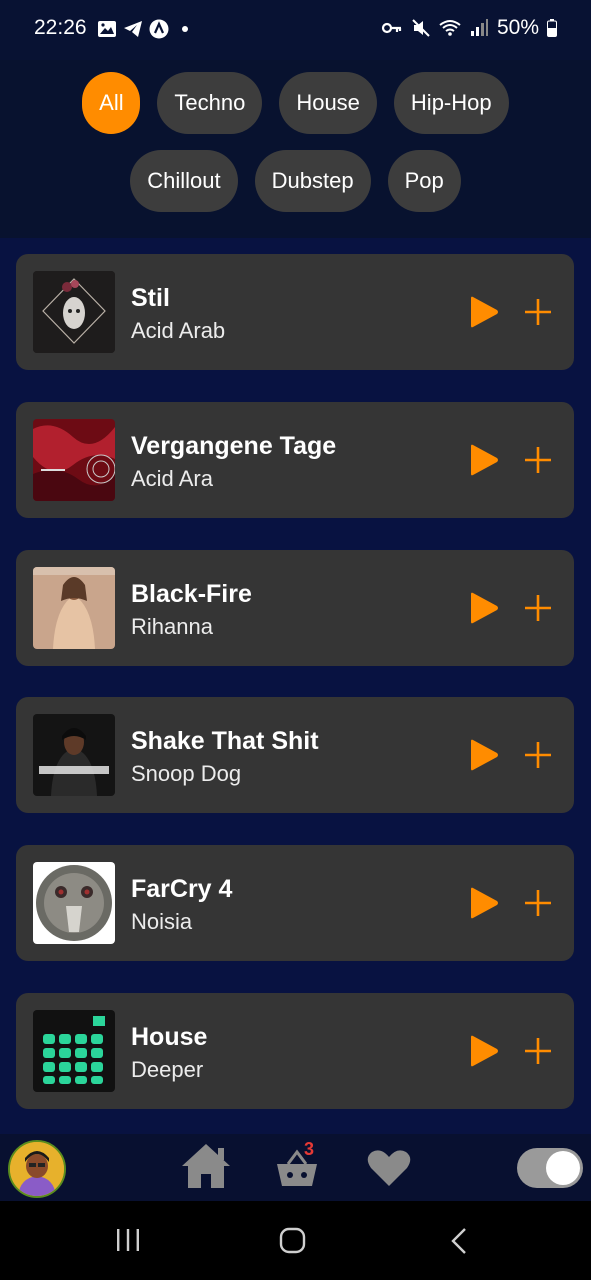 The image size is (591, 1280). Describe the element at coordinates (309, 1149) in the screenshot. I see `cart-badge: 3` at that location.